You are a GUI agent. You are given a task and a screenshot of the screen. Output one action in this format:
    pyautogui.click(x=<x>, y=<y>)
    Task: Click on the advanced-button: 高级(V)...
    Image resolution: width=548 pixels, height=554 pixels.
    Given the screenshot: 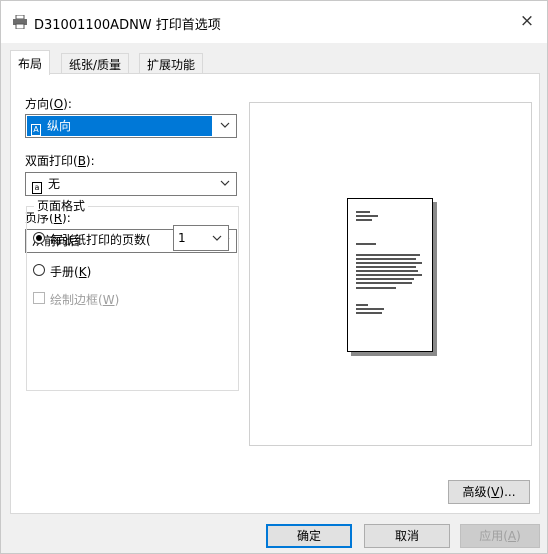 What is the action you would take?
    pyautogui.click(x=489, y=492)
    